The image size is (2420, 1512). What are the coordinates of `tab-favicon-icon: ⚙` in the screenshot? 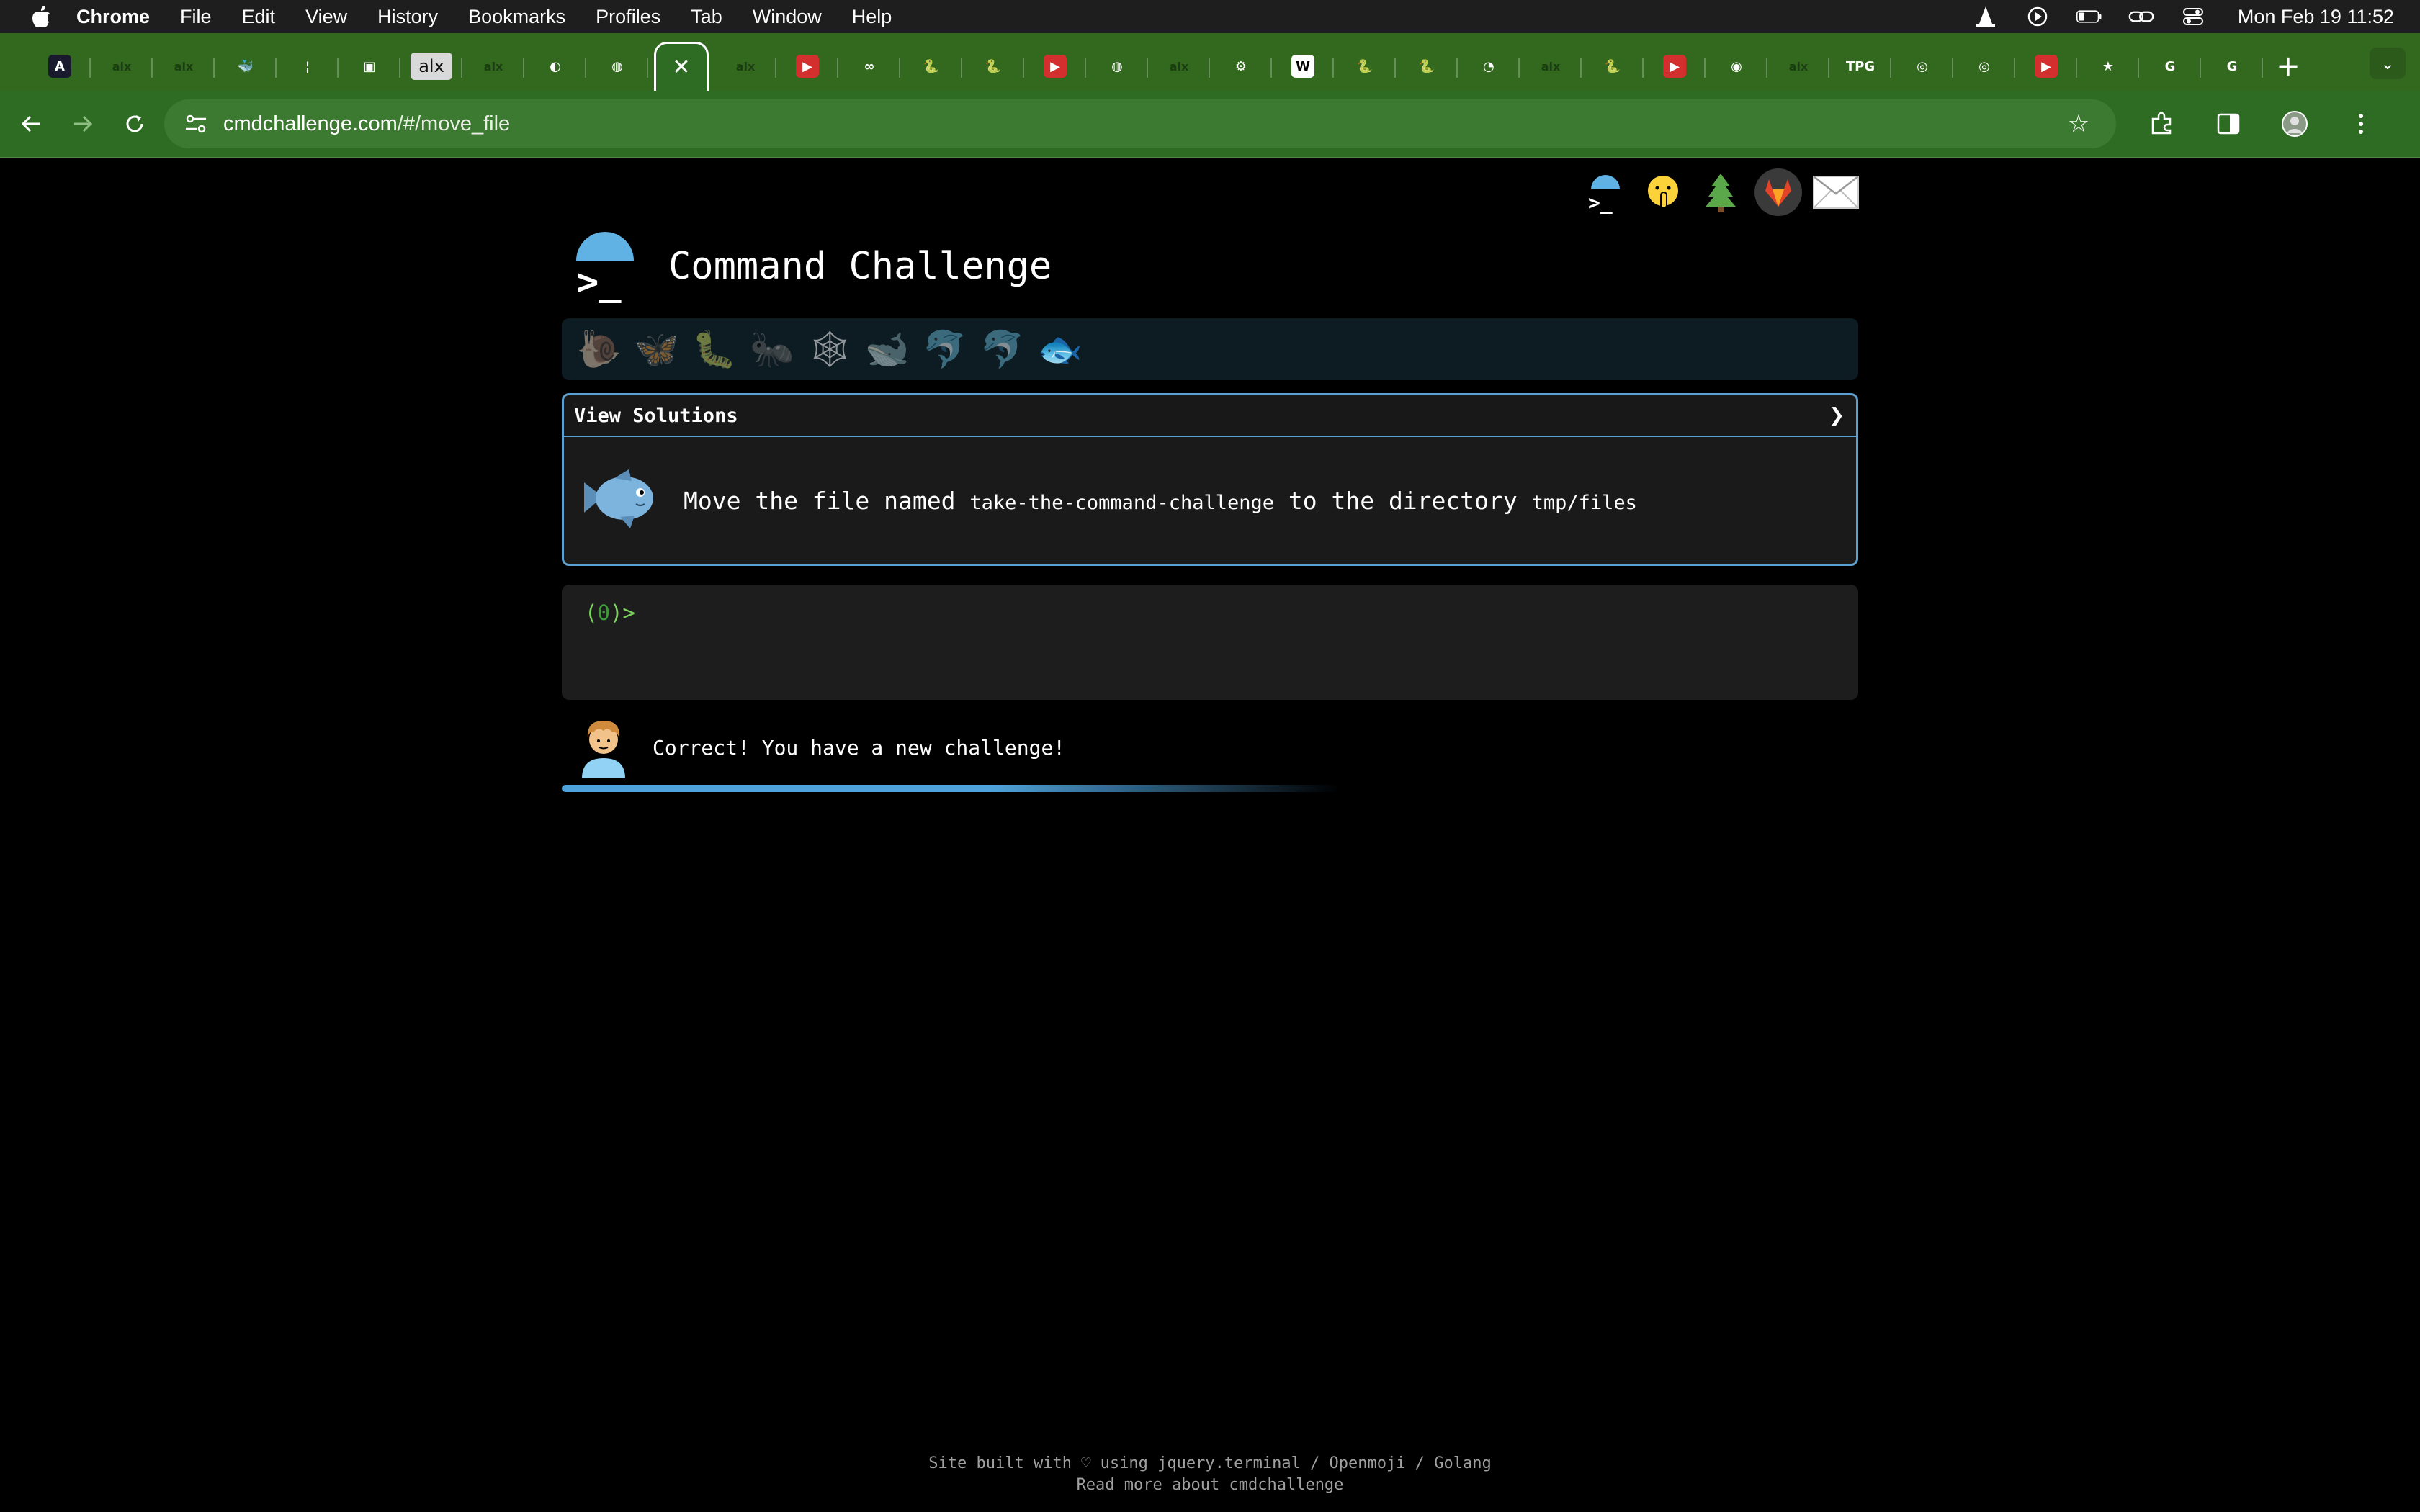 It's located at (1240, 66).